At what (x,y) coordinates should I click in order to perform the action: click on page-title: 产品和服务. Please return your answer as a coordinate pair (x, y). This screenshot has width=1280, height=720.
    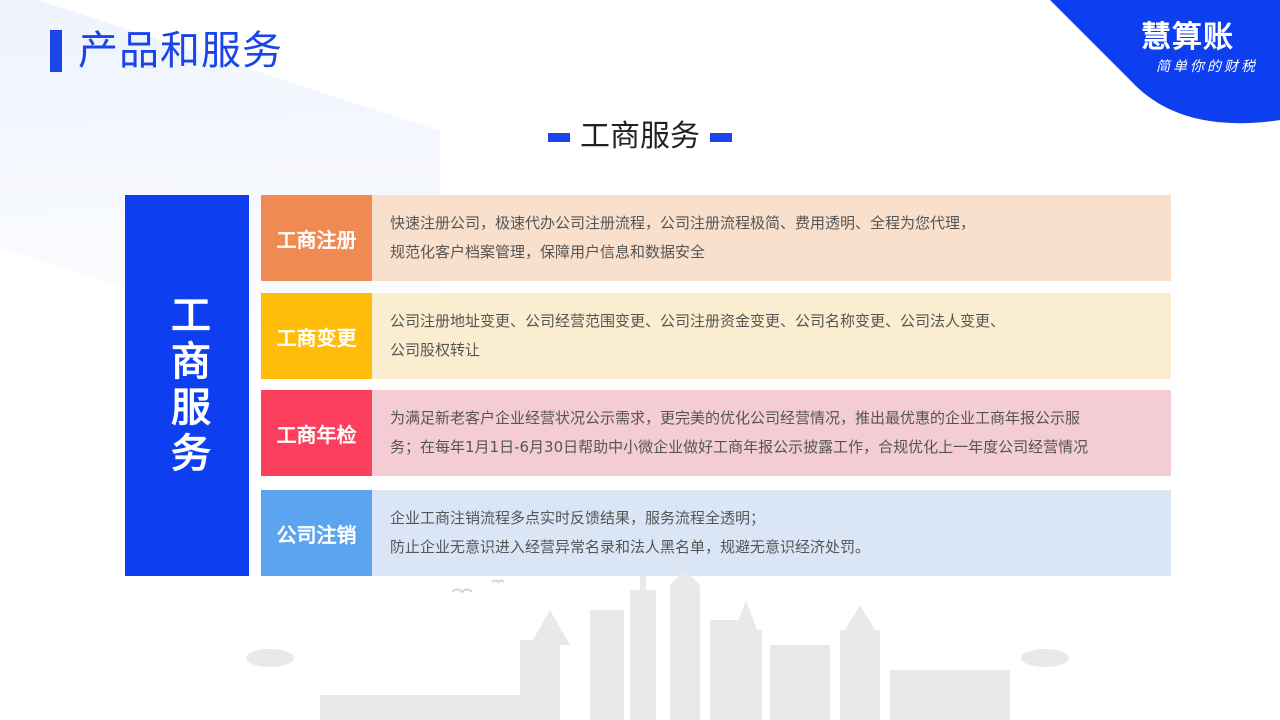
    Looking at the image, I should click on (180, 51).